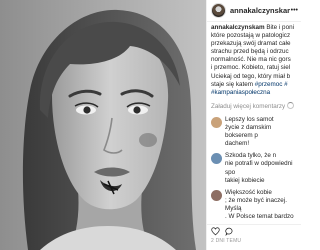 This screenshot has width=320, height=250. Describe the element at coordinates (245, 180) in the screenshot. I see `comment-line: takiej kobiecie` at that location.